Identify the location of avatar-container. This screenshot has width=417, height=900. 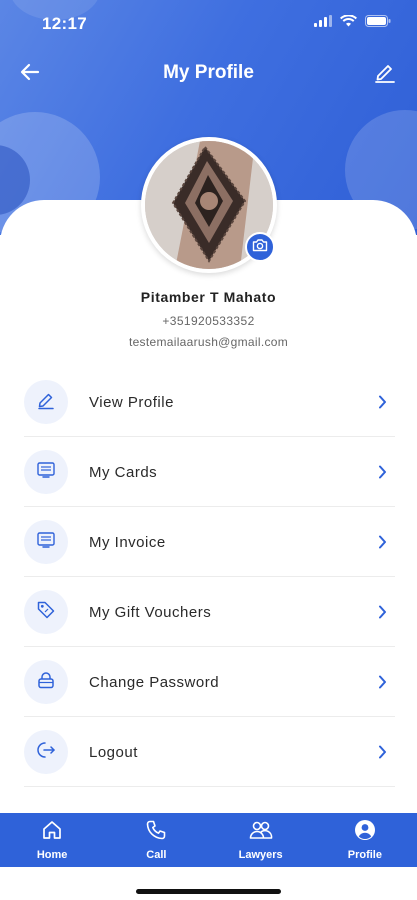
(209, 205).